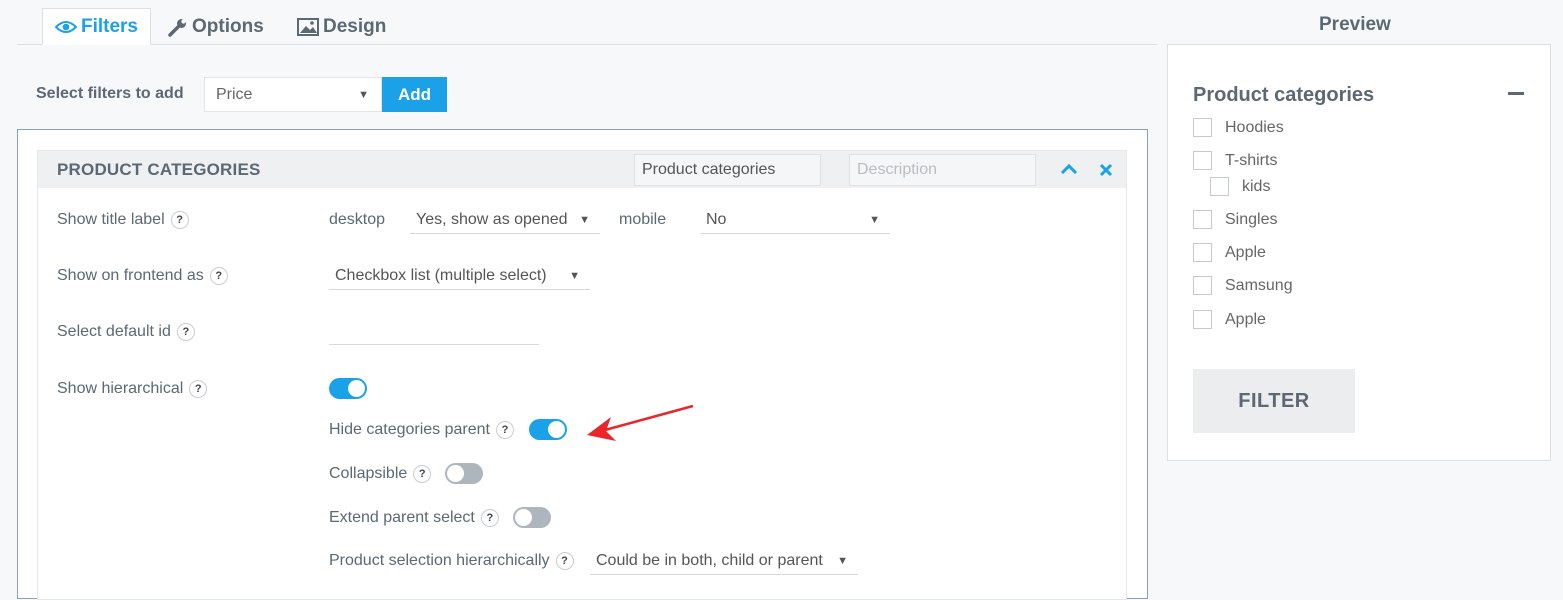 The image size is (1563, 600). What do you see at coordinates (114, 332) in the screenshot?
I see `select-default-id-label: Select default id` at bounding box center [114, 332].